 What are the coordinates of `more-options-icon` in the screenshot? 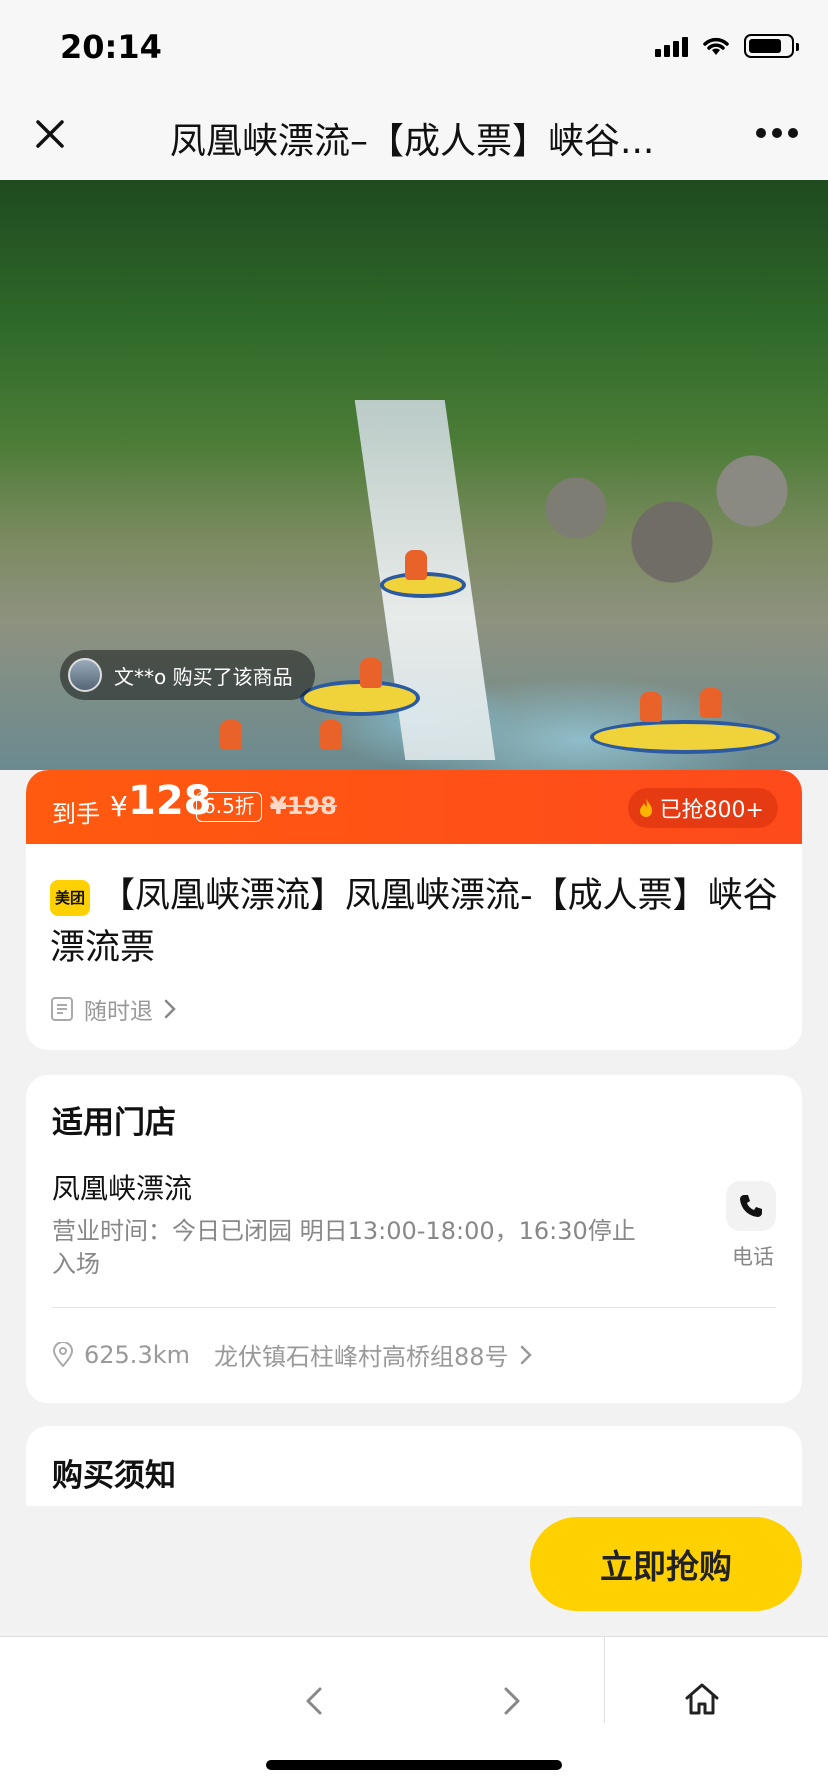 It's located at (777, 133).